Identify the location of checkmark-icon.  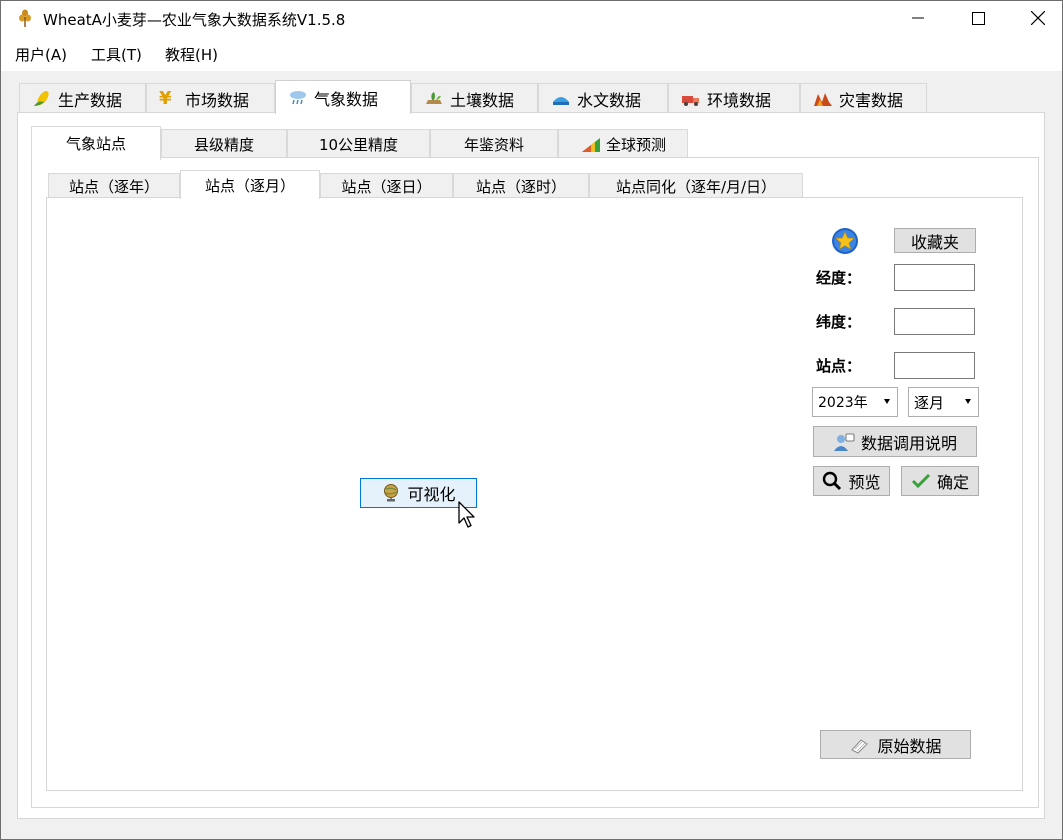
(921, 481).